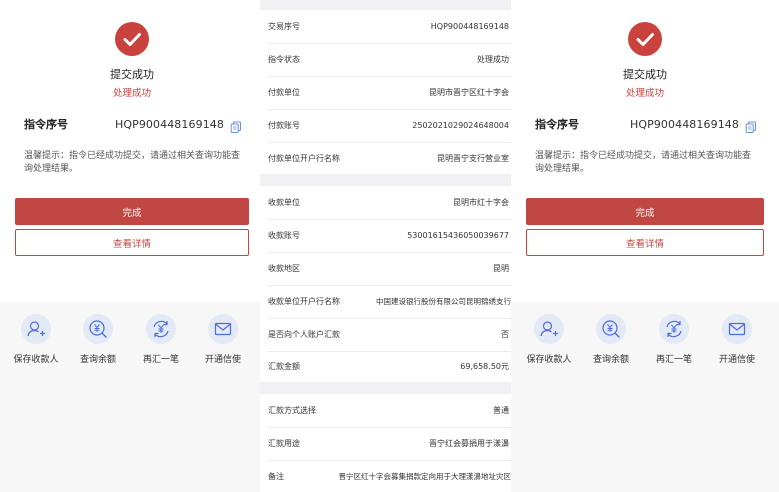 This screenshot has width=779, height=492. I want to click on detail-row: 是否向个人账户汇款 否, so click(388, 334).